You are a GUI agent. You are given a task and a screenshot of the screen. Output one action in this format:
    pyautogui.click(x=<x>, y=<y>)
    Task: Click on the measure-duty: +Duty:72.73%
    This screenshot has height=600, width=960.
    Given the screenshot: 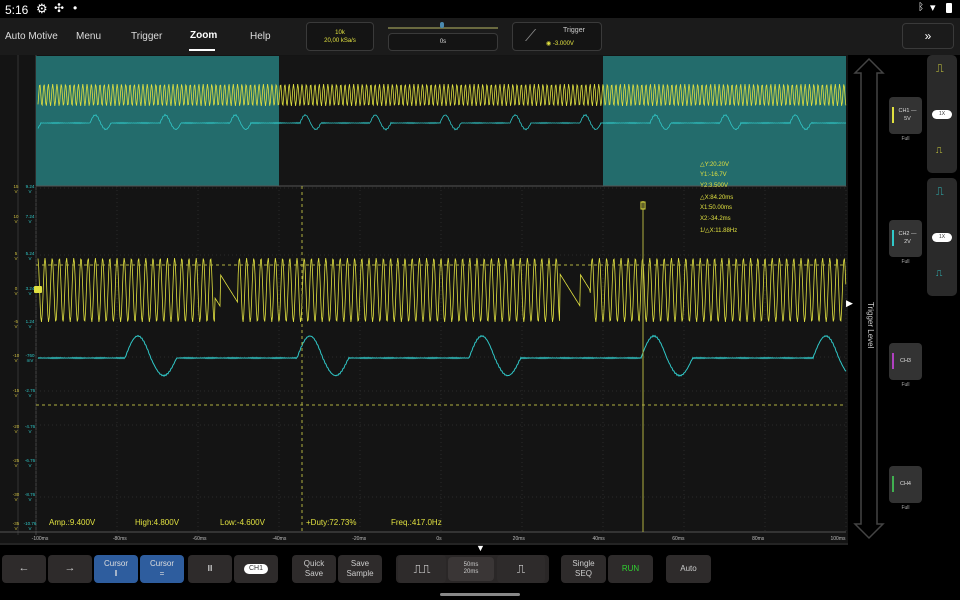 What is the action you would take?
    pyautogui.click(x=331, y=522)
    